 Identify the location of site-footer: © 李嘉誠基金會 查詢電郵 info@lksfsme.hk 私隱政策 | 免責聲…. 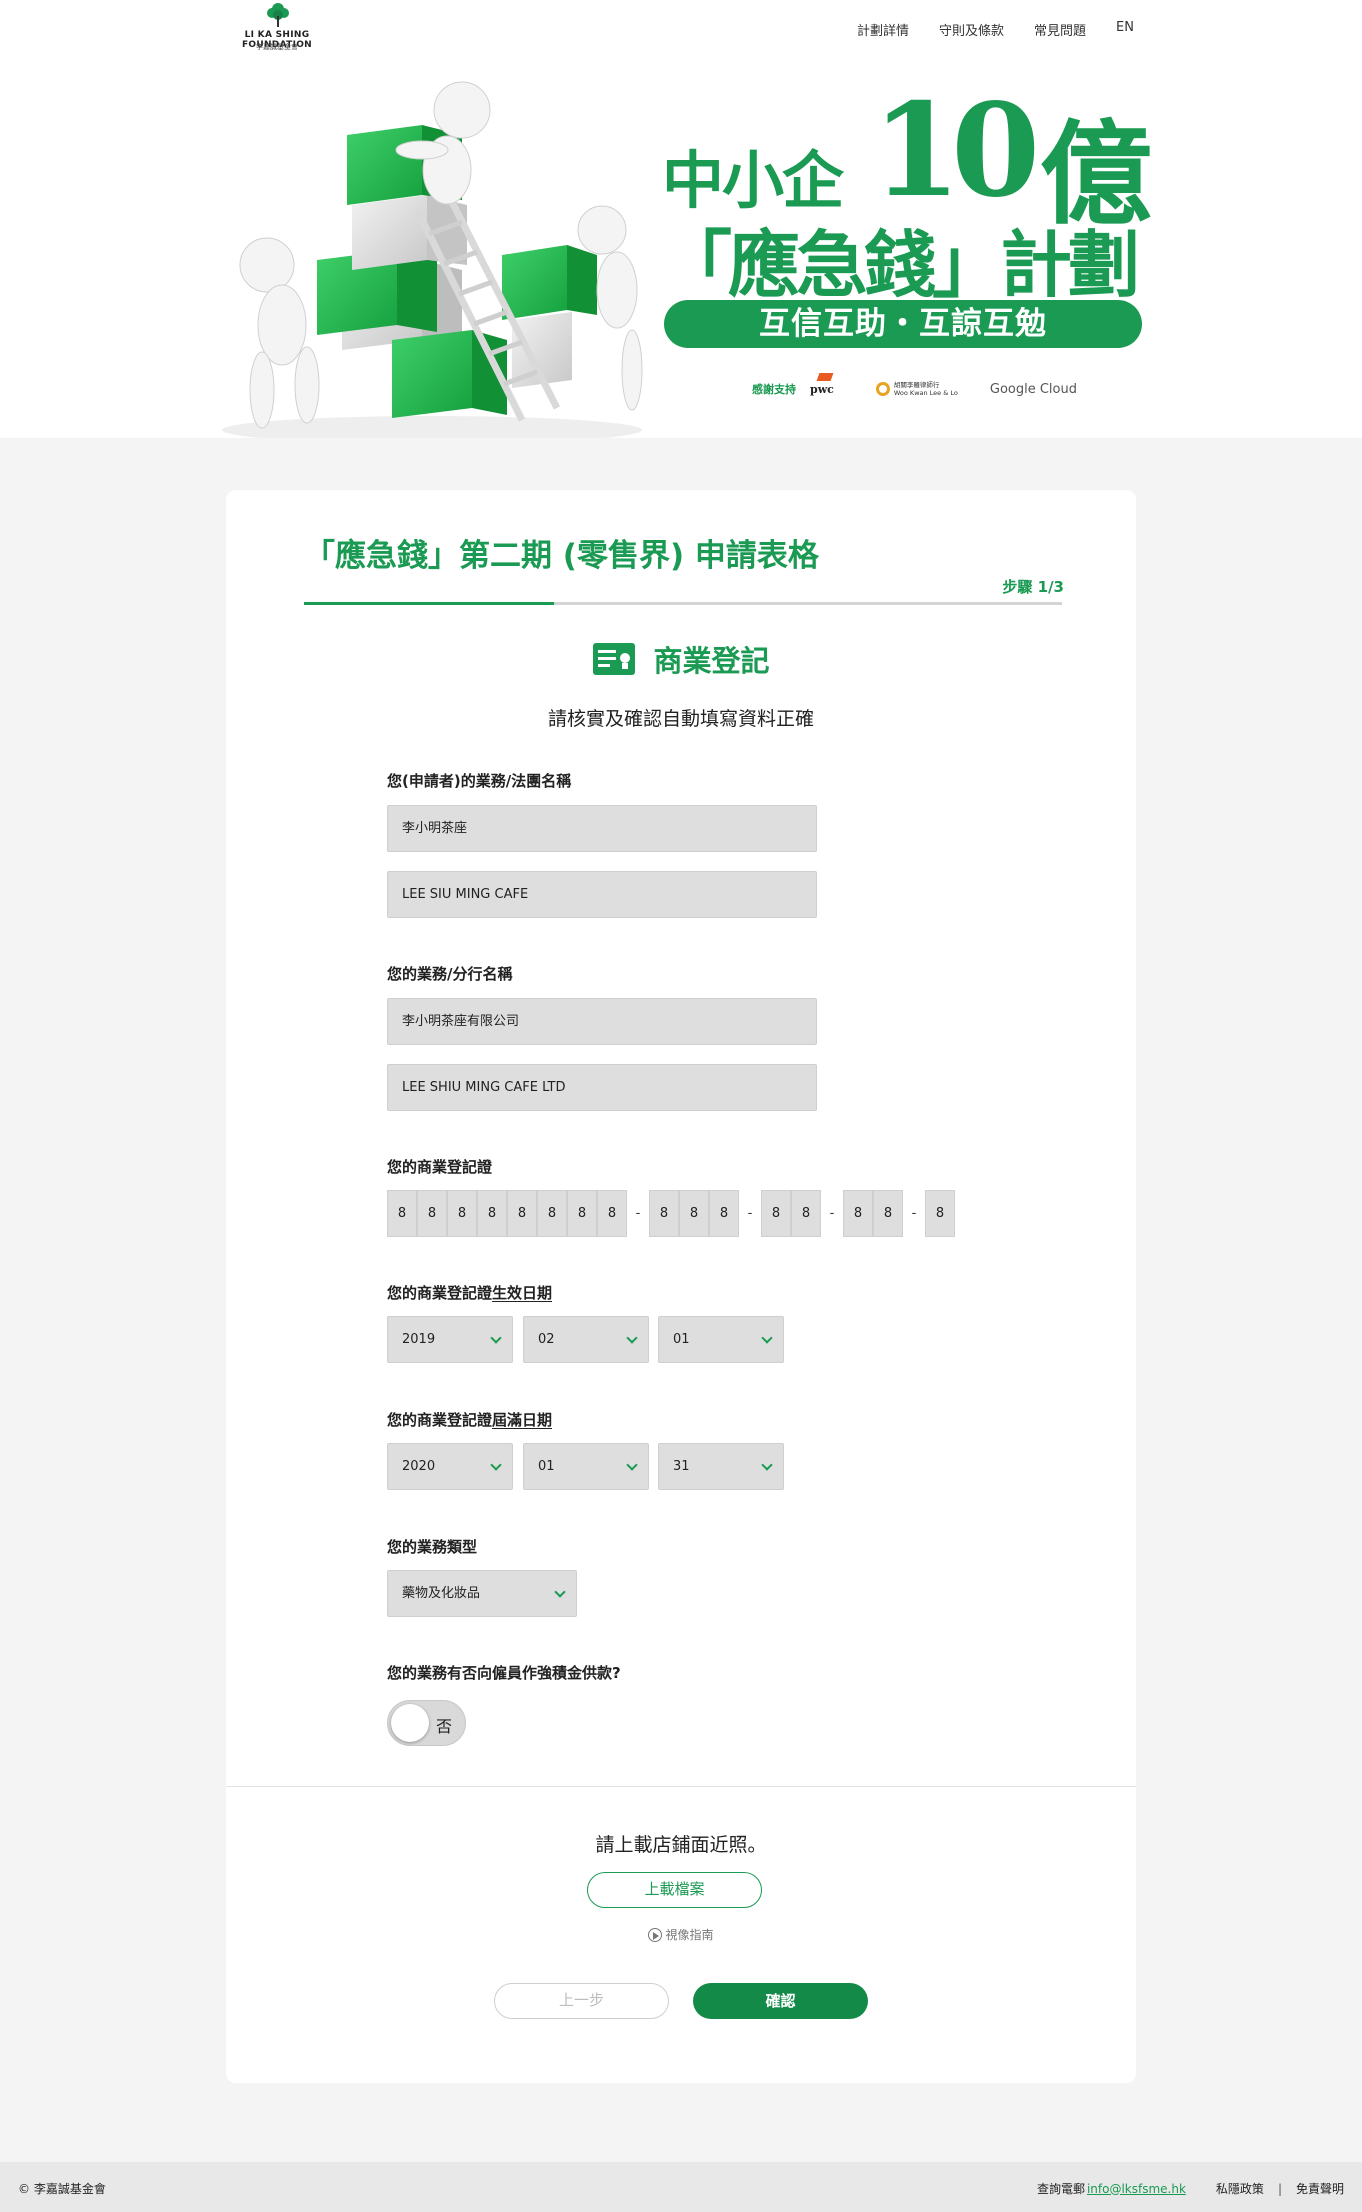
(681, 2187).